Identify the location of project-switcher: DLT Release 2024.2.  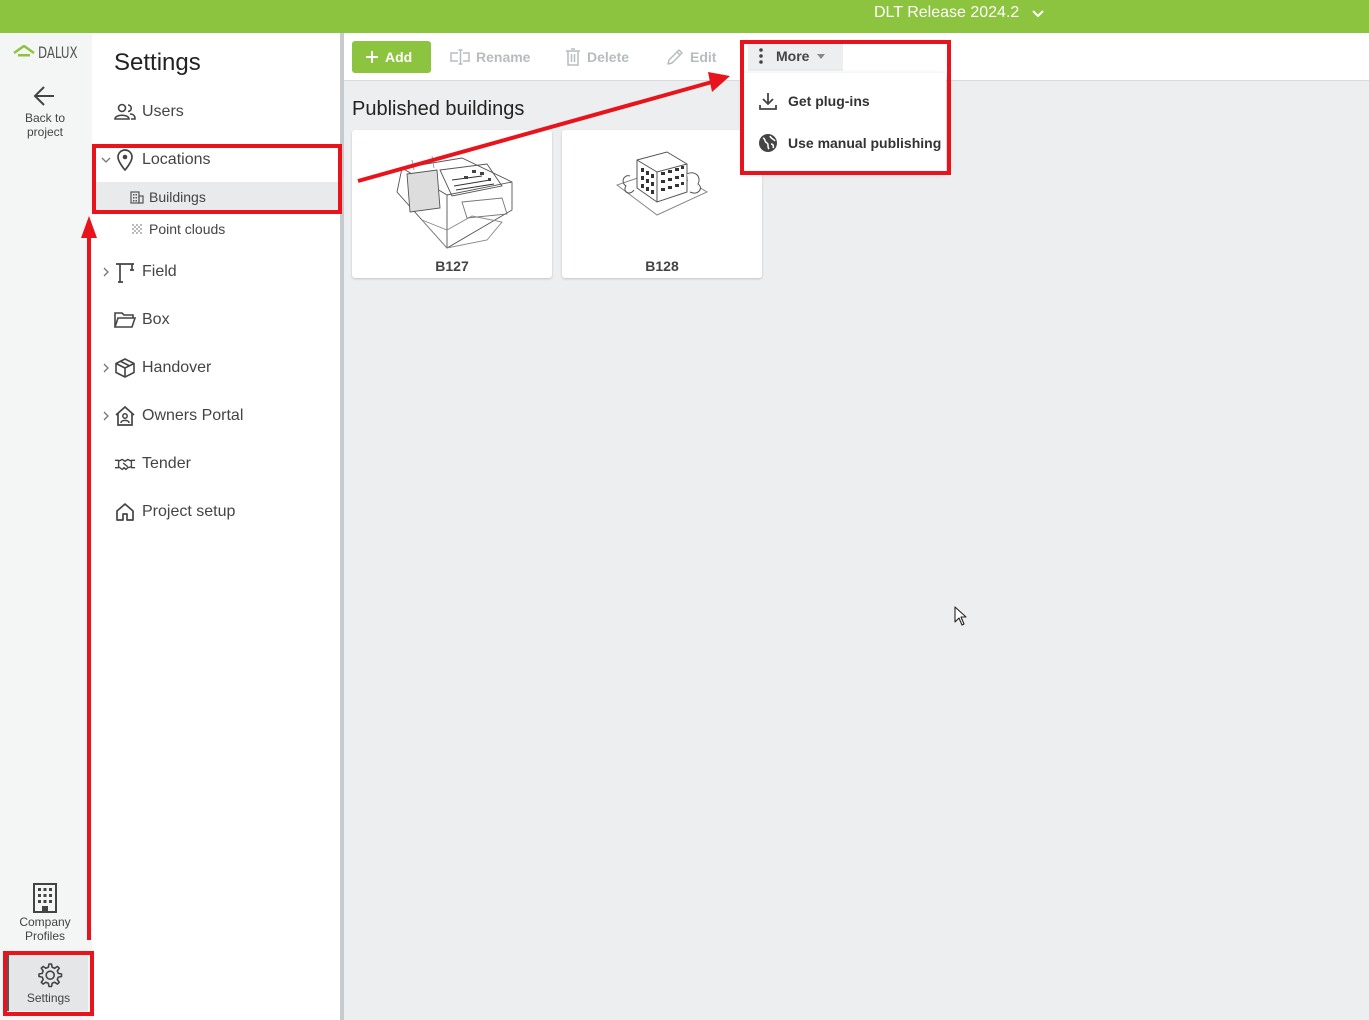
(959, 13).